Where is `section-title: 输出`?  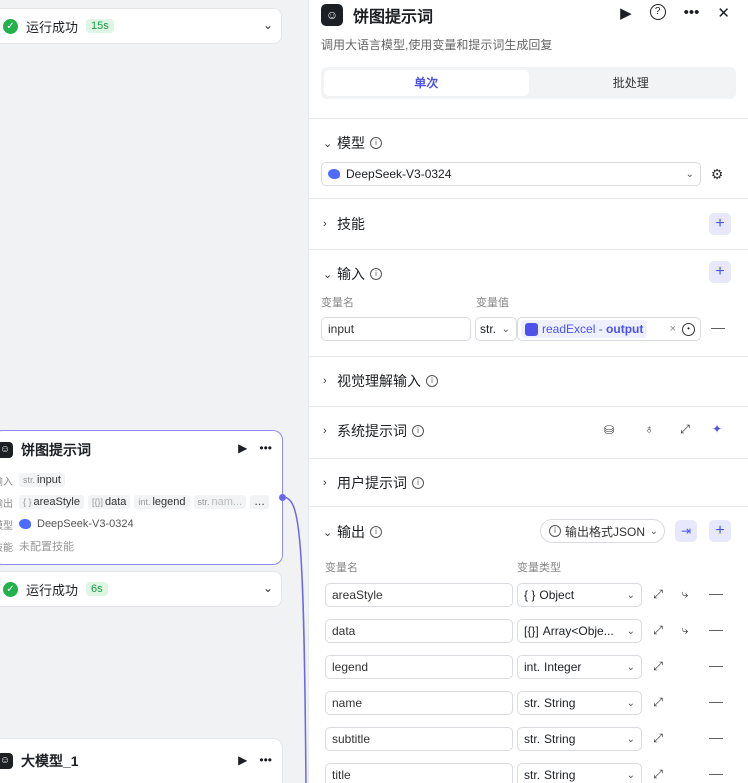
section-title: 输出 is located at coordinates (351, 532).